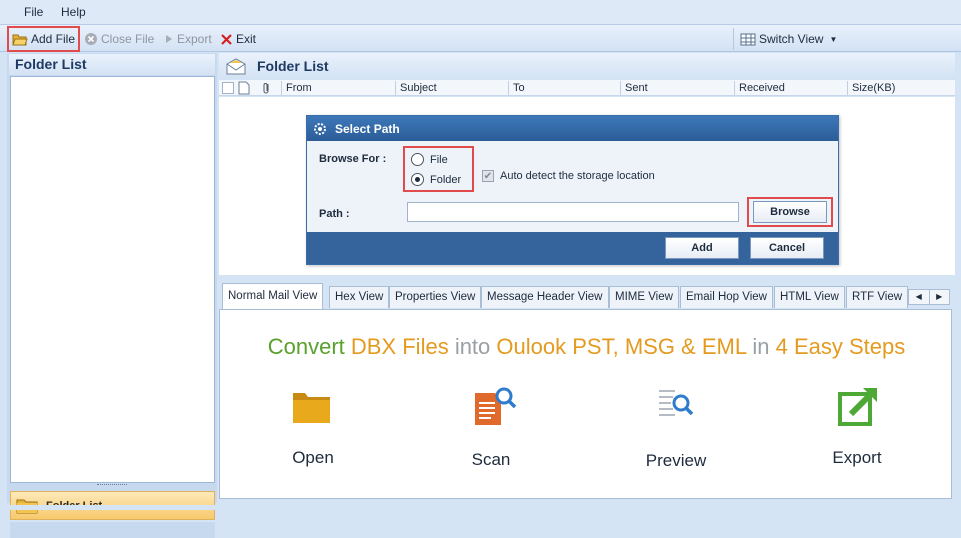 The height and width of the screenshot is (538, 961). Describe the element at coordinates (228, 88) in the screenshot. I see `select-all-checkbox` at that location.